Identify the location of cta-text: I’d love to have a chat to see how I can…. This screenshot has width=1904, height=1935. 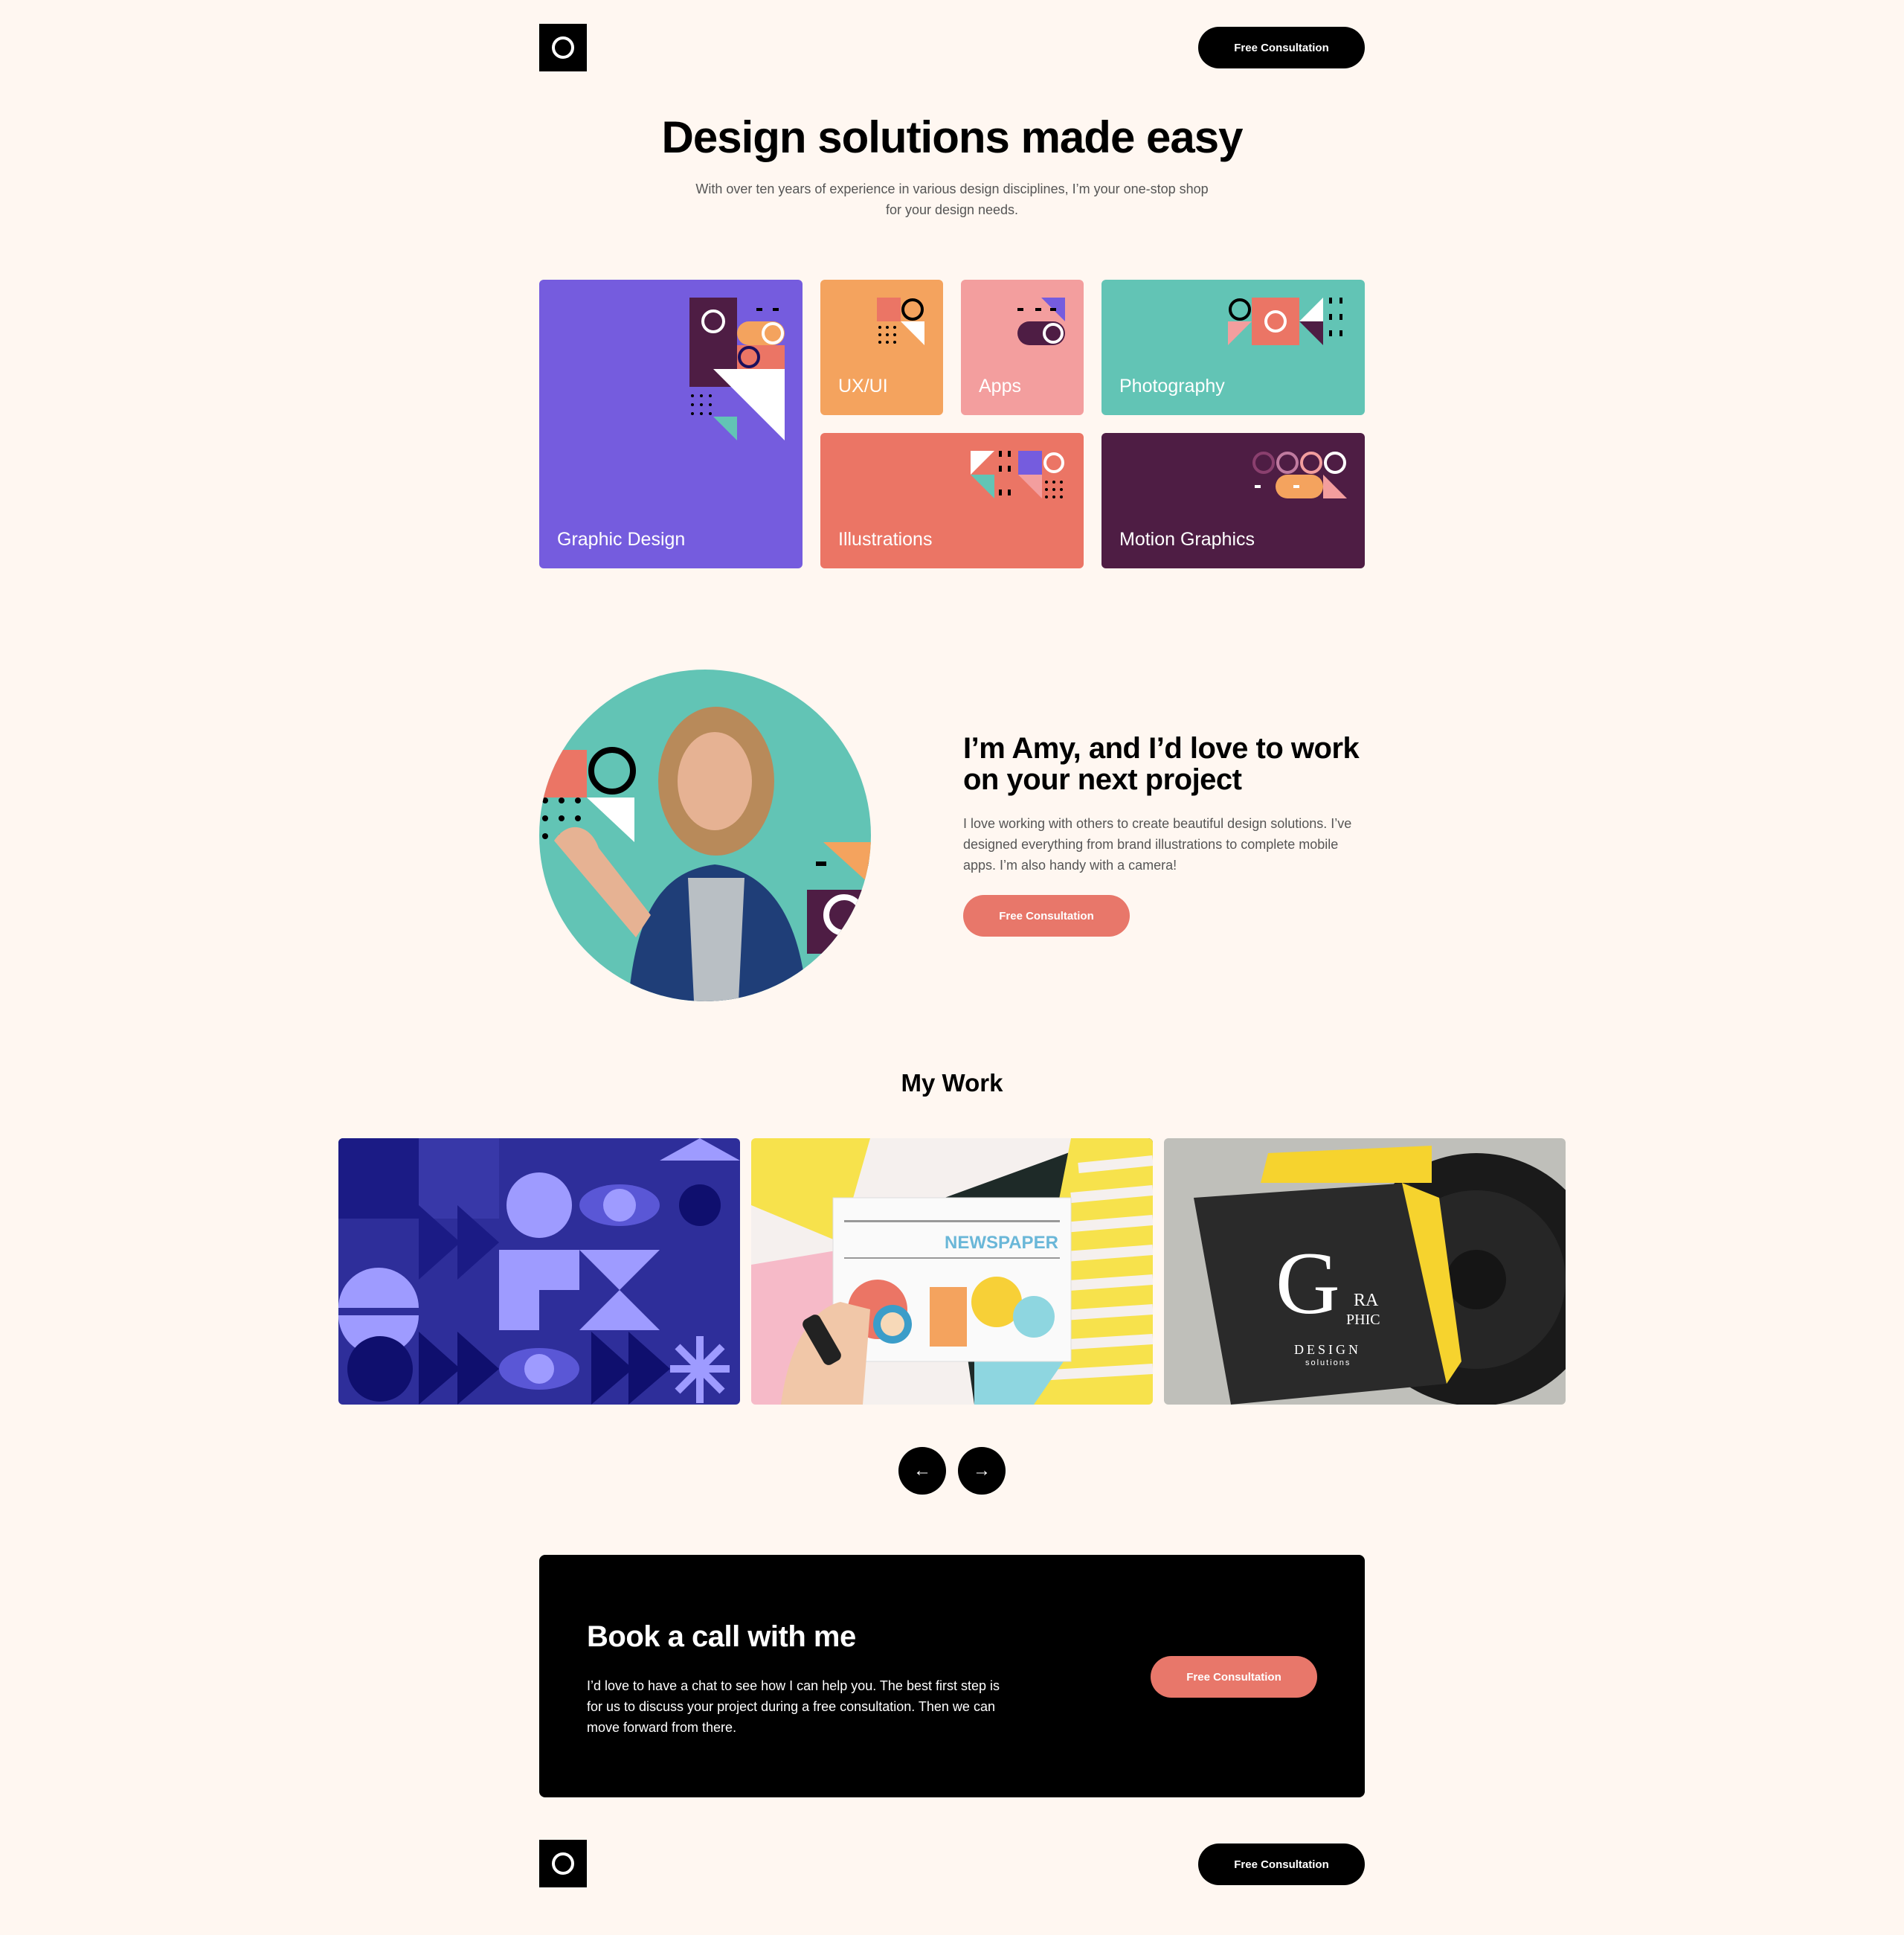
(794, 1706).